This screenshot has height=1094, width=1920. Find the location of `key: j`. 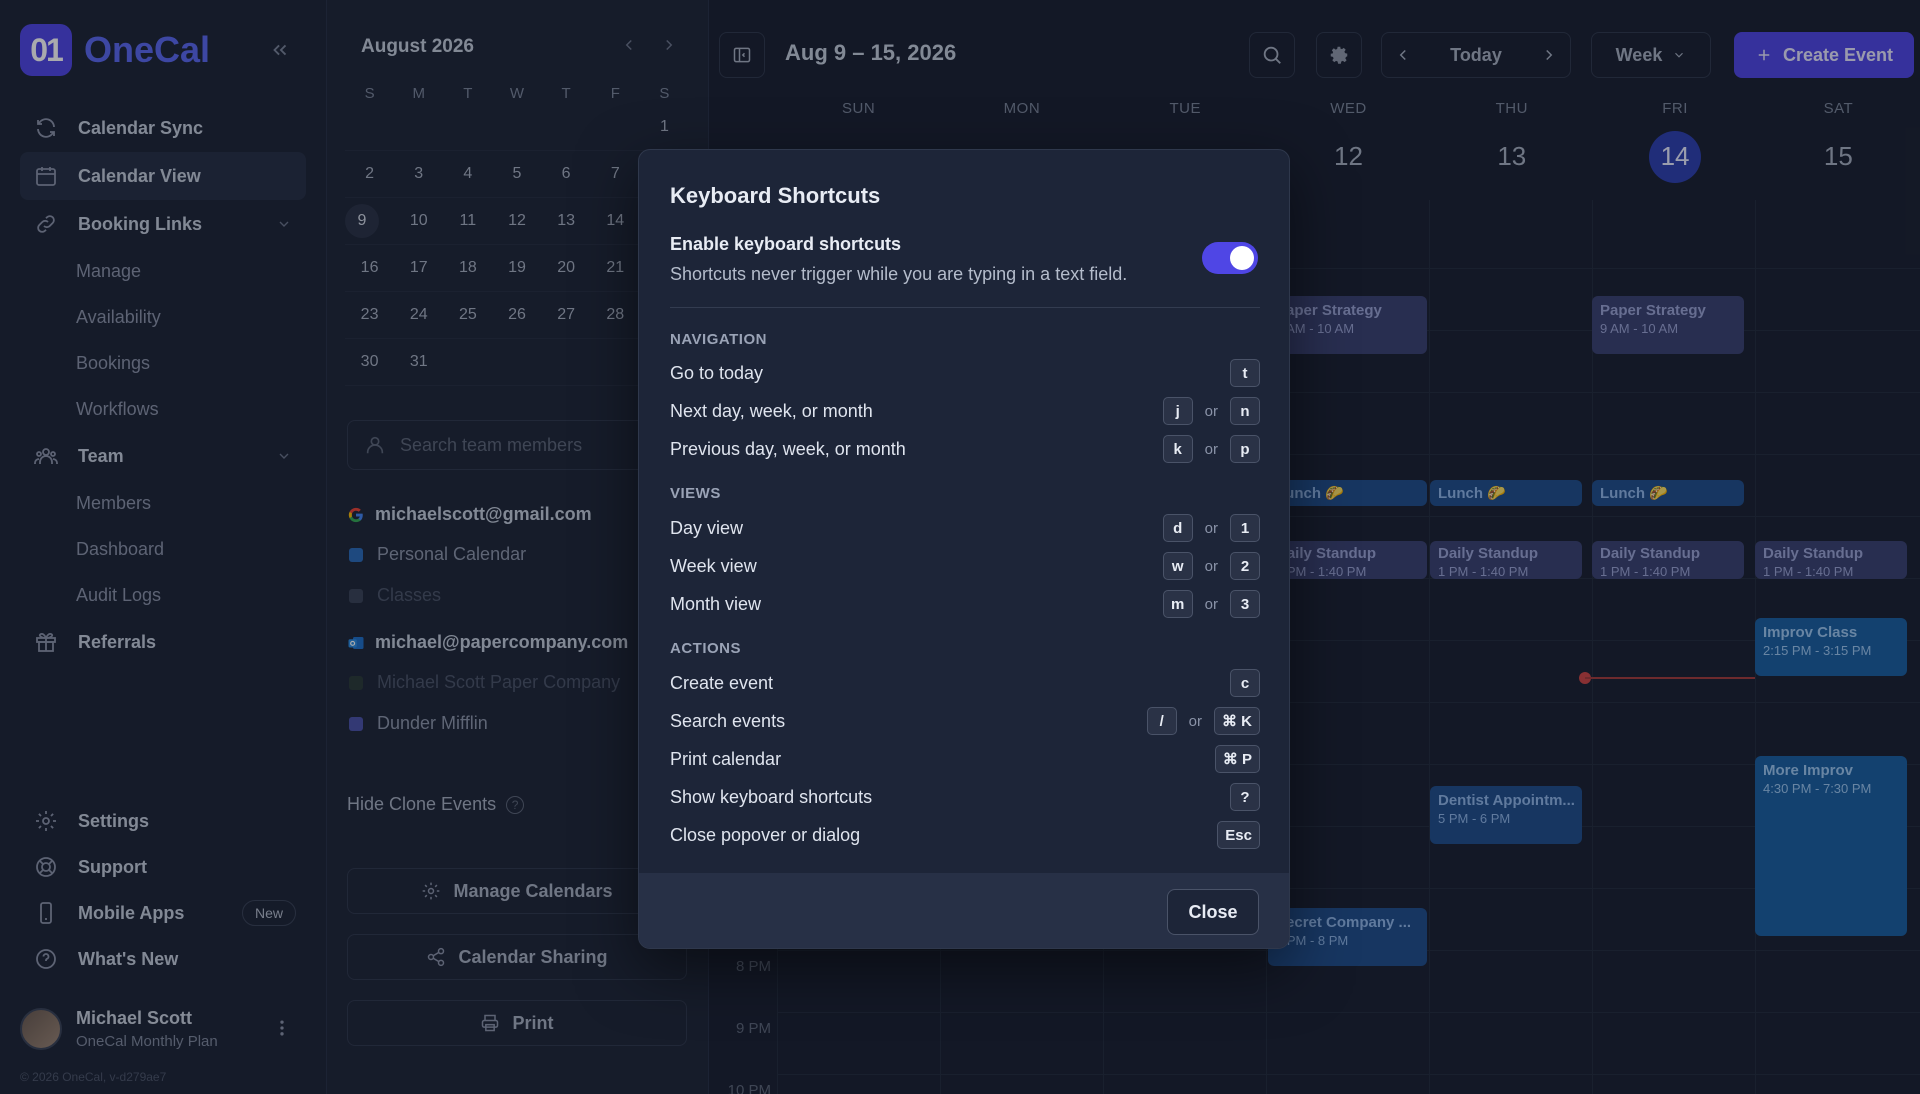

key: j is located at coordinates (1177, 411).